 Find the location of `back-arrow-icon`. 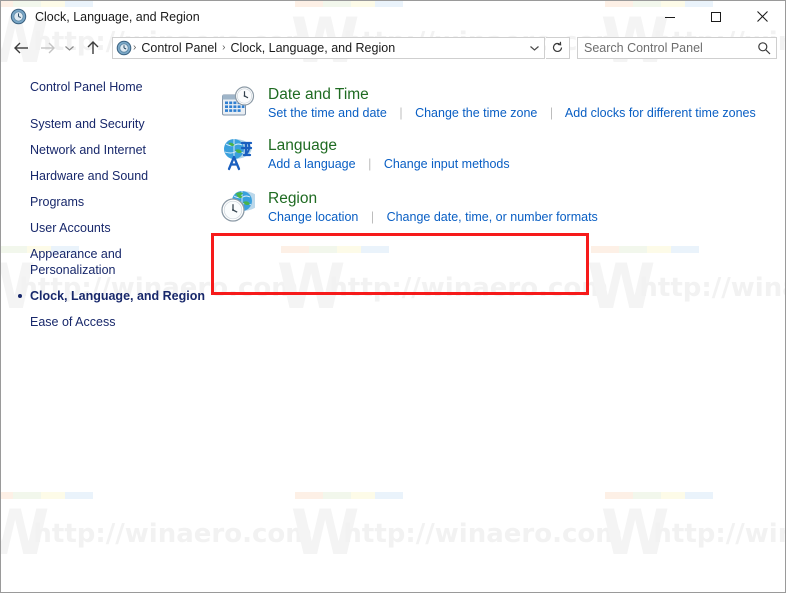

back-arrow-icon is located at coordinates (20, 47).